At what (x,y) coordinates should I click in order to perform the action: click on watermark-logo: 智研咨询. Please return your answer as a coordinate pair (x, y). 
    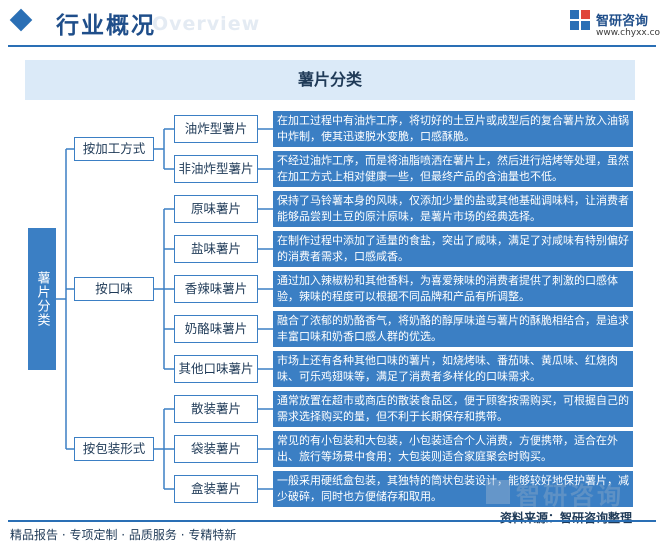
    Looking at the image, I should click on (561, 493).